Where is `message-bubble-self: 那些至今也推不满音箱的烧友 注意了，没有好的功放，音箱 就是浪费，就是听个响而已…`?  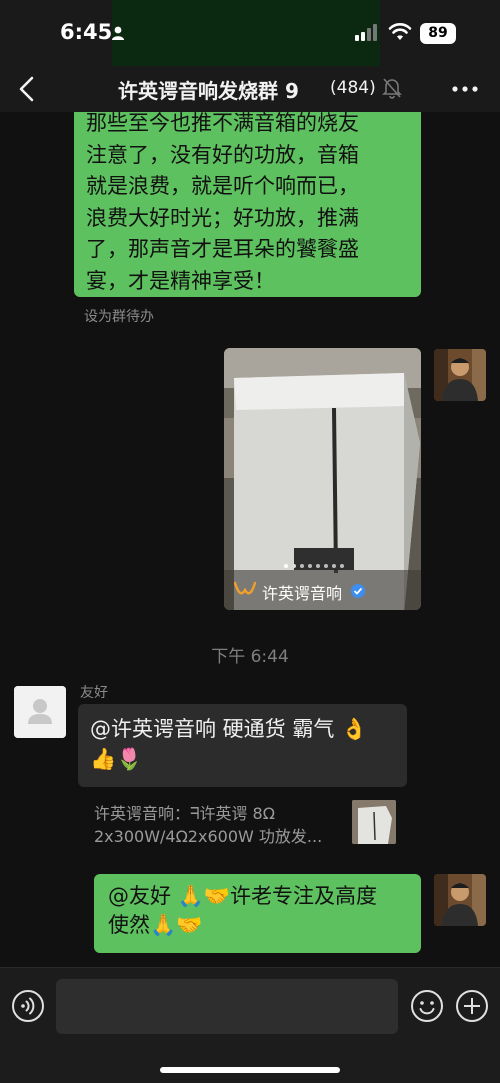 message-bubble-self: 那些至今也推不满音箱的烧友 注意了，没有好的功放，音箱 就是浪费，就是听个响而已… is located at coordinates (247, 204).